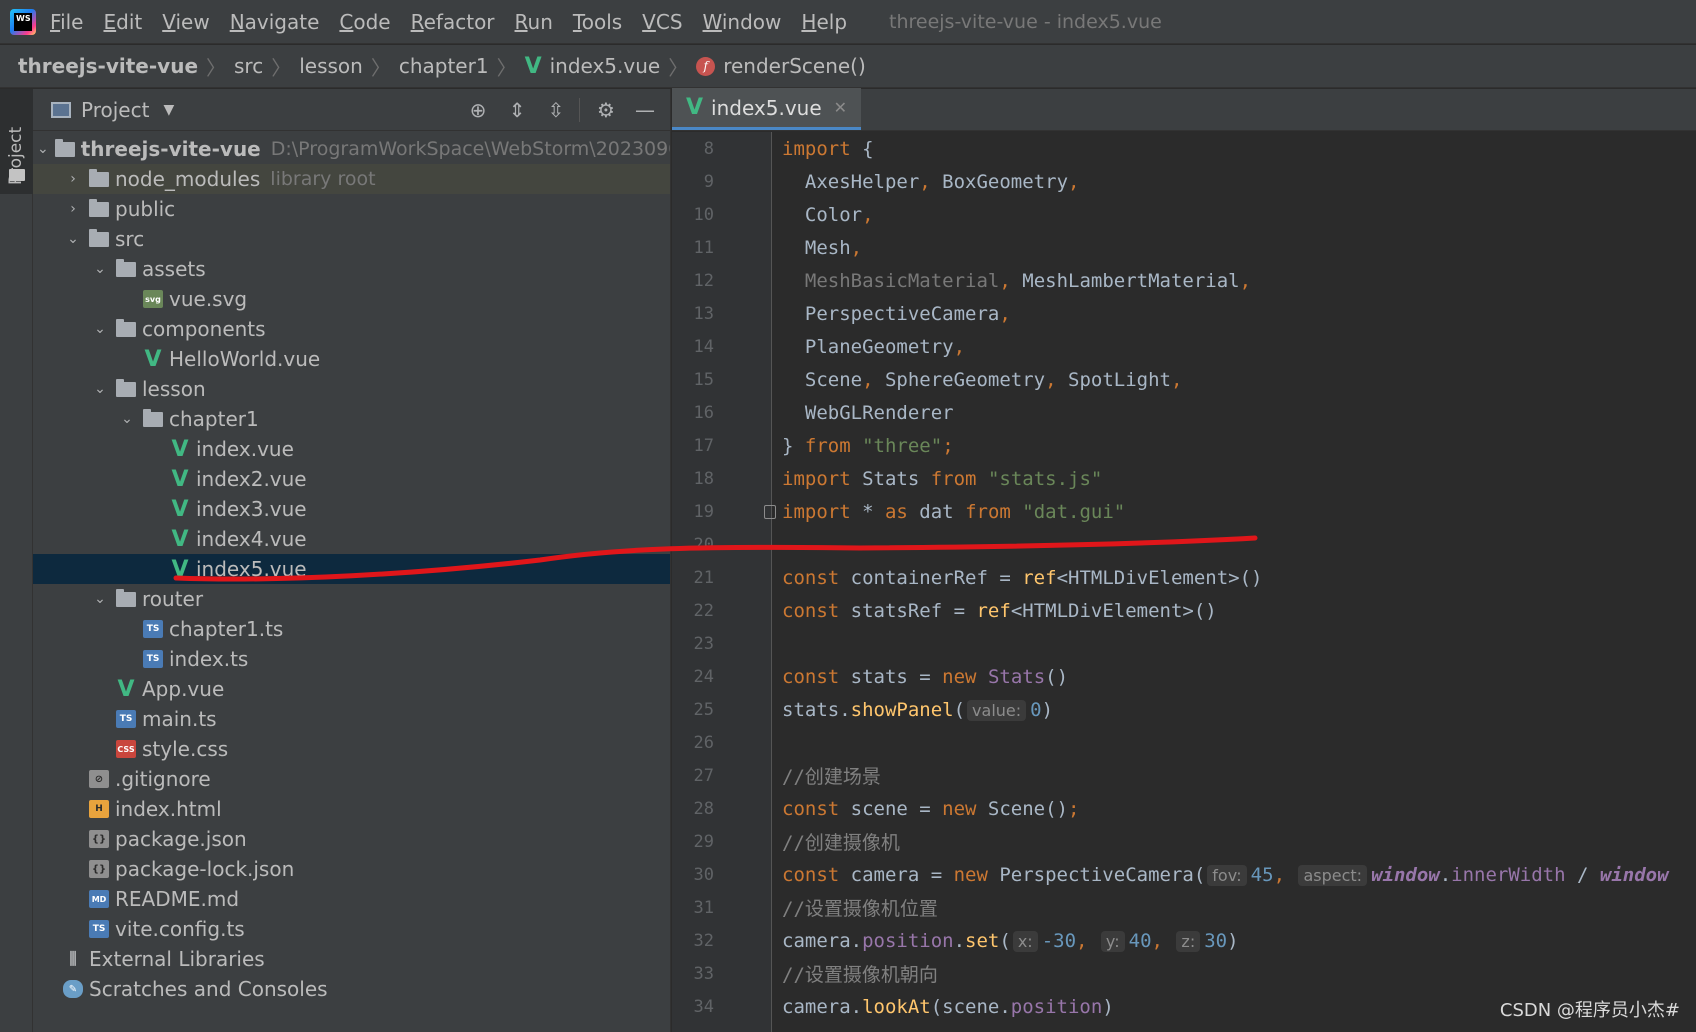 This screenshot has height=1032, width=1696. I want to click on tree-row-index-html: H index.html, so click(351, 809).